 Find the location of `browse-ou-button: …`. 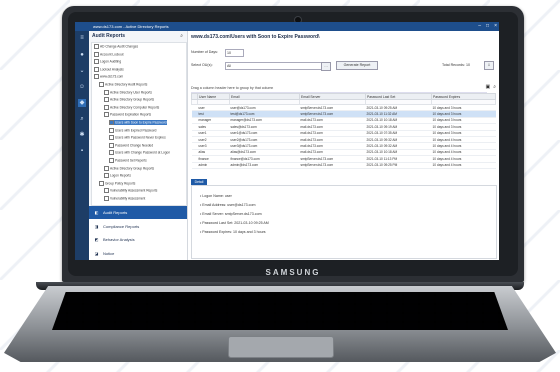

browse-ou-button: … is located at coordinates (326, 66).